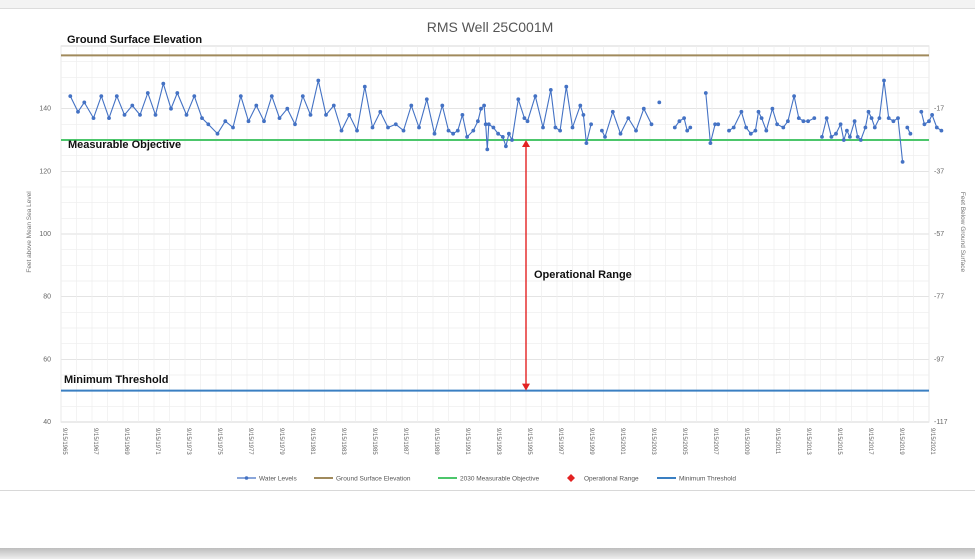 Image resolution: width=975 pixels, height=559 pixels. Describe the element at coordinates (932, 441) in the screenshot. I see `x-tick-label: 9/15/2021` at that location.